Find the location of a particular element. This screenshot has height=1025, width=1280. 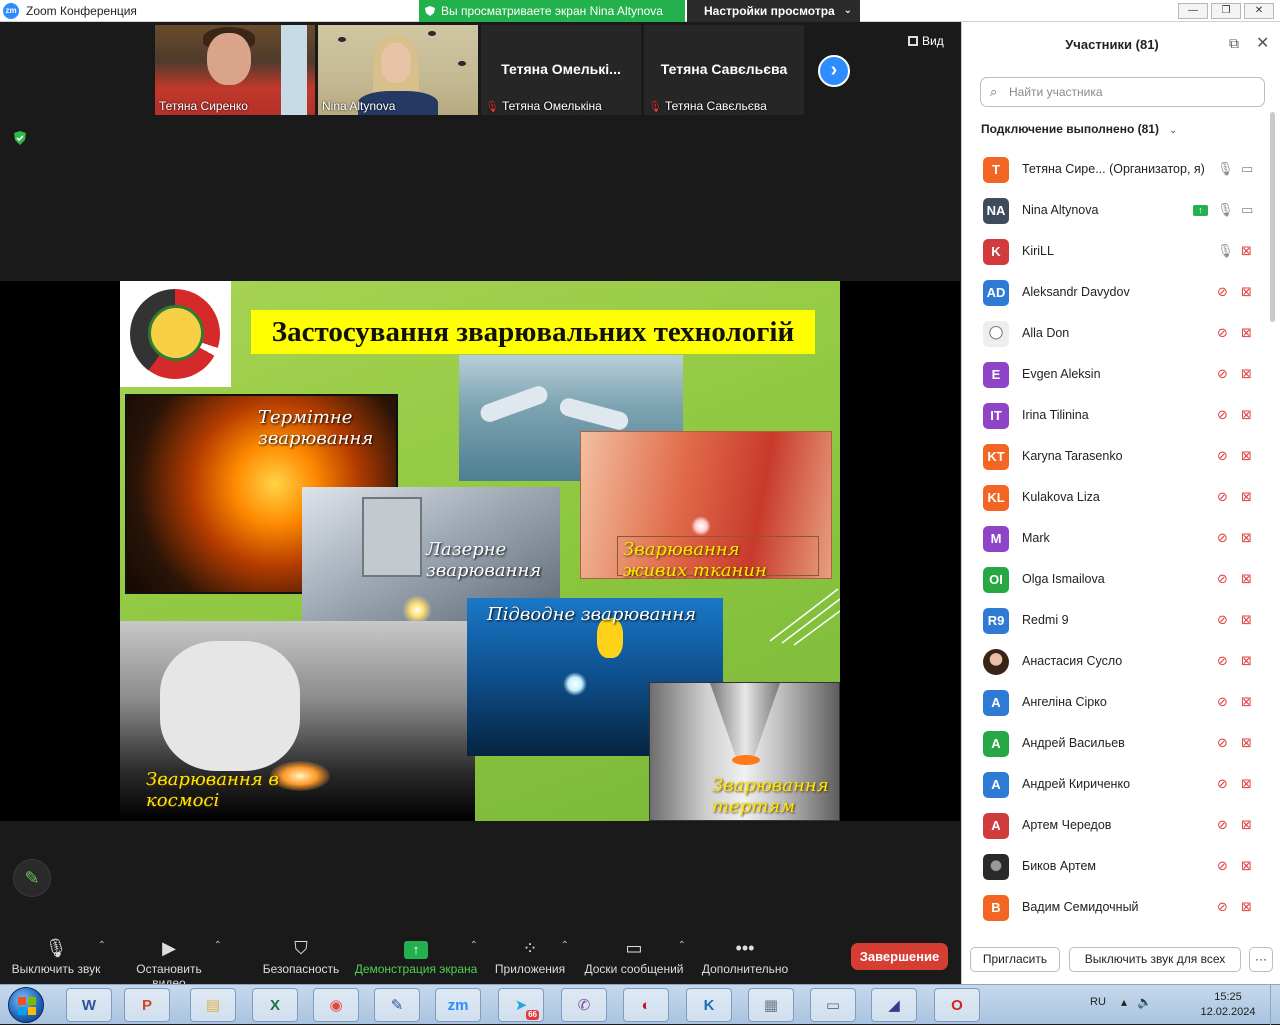

maximize-button: ❐ is located at coordinates (1226, 11).